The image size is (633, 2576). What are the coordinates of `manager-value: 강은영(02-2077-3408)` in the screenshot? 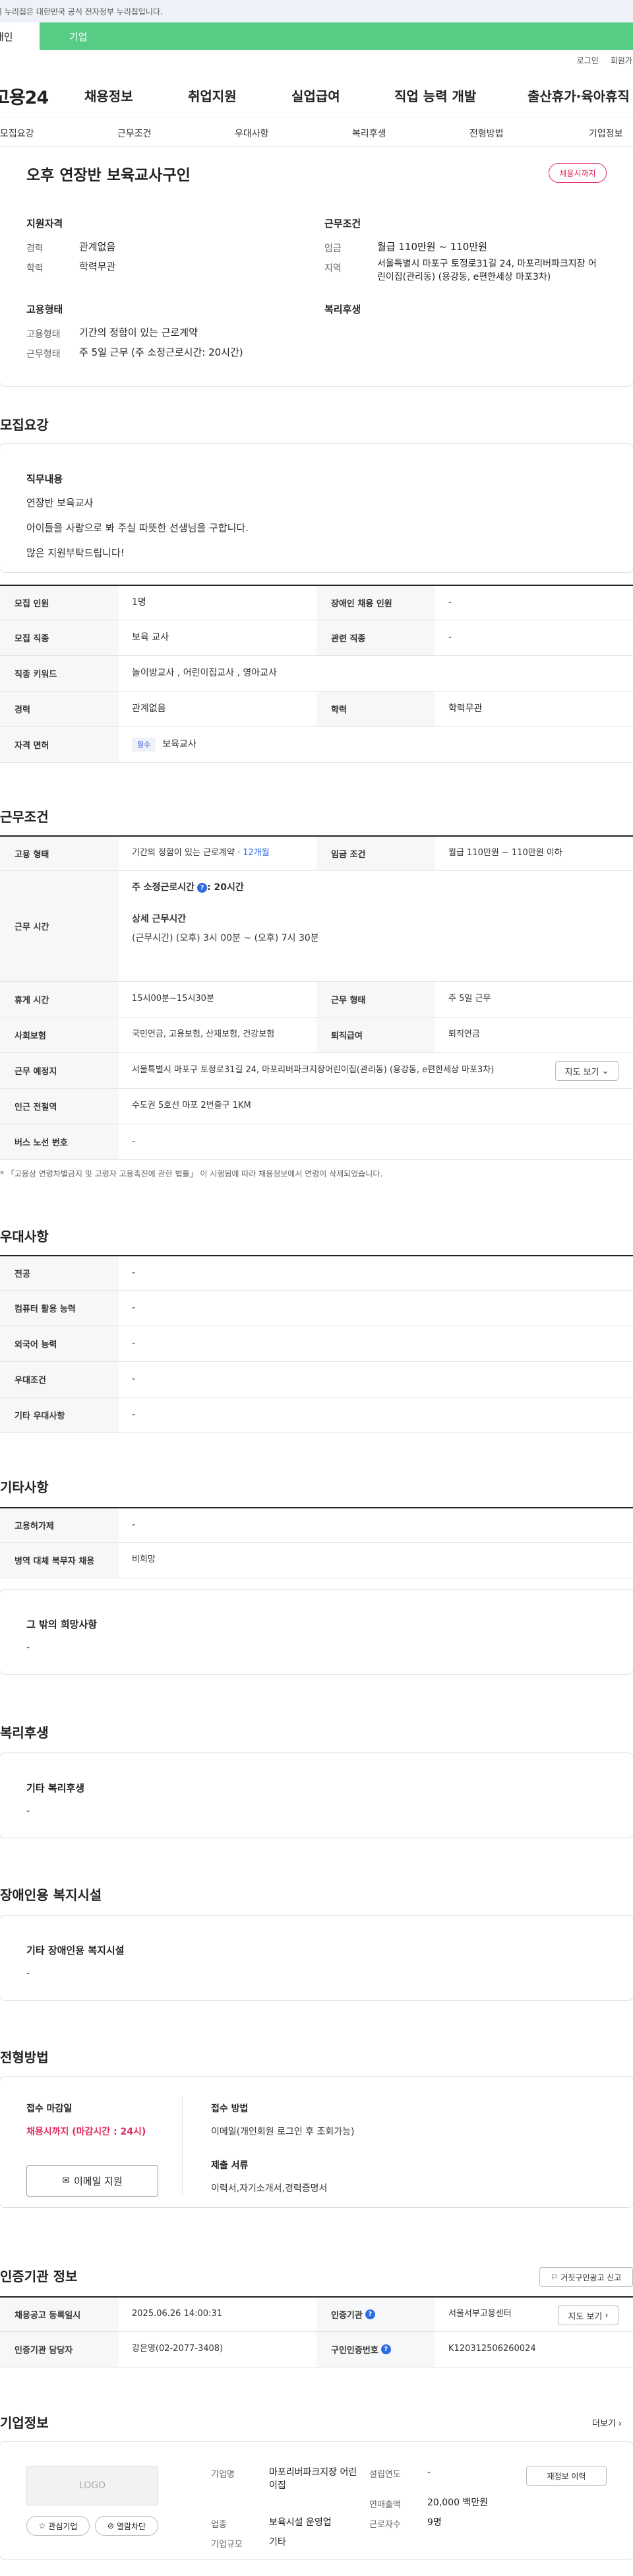 It's located at (178, 2349).